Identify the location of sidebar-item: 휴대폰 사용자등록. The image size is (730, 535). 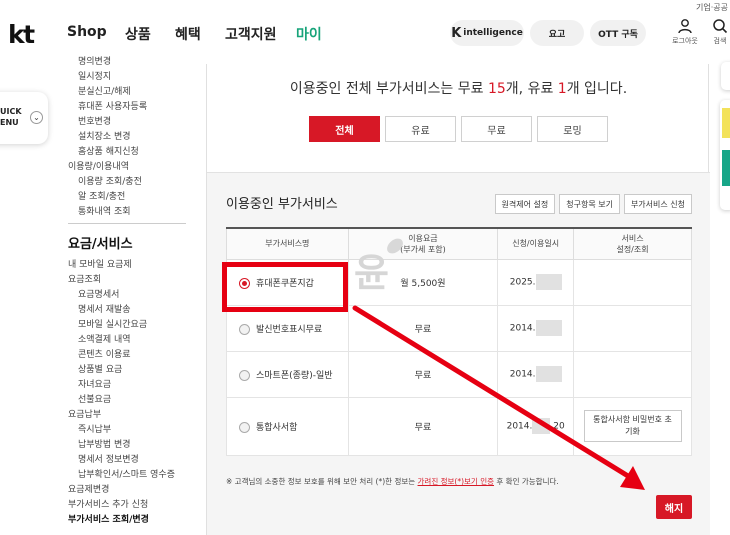
(112, 105).